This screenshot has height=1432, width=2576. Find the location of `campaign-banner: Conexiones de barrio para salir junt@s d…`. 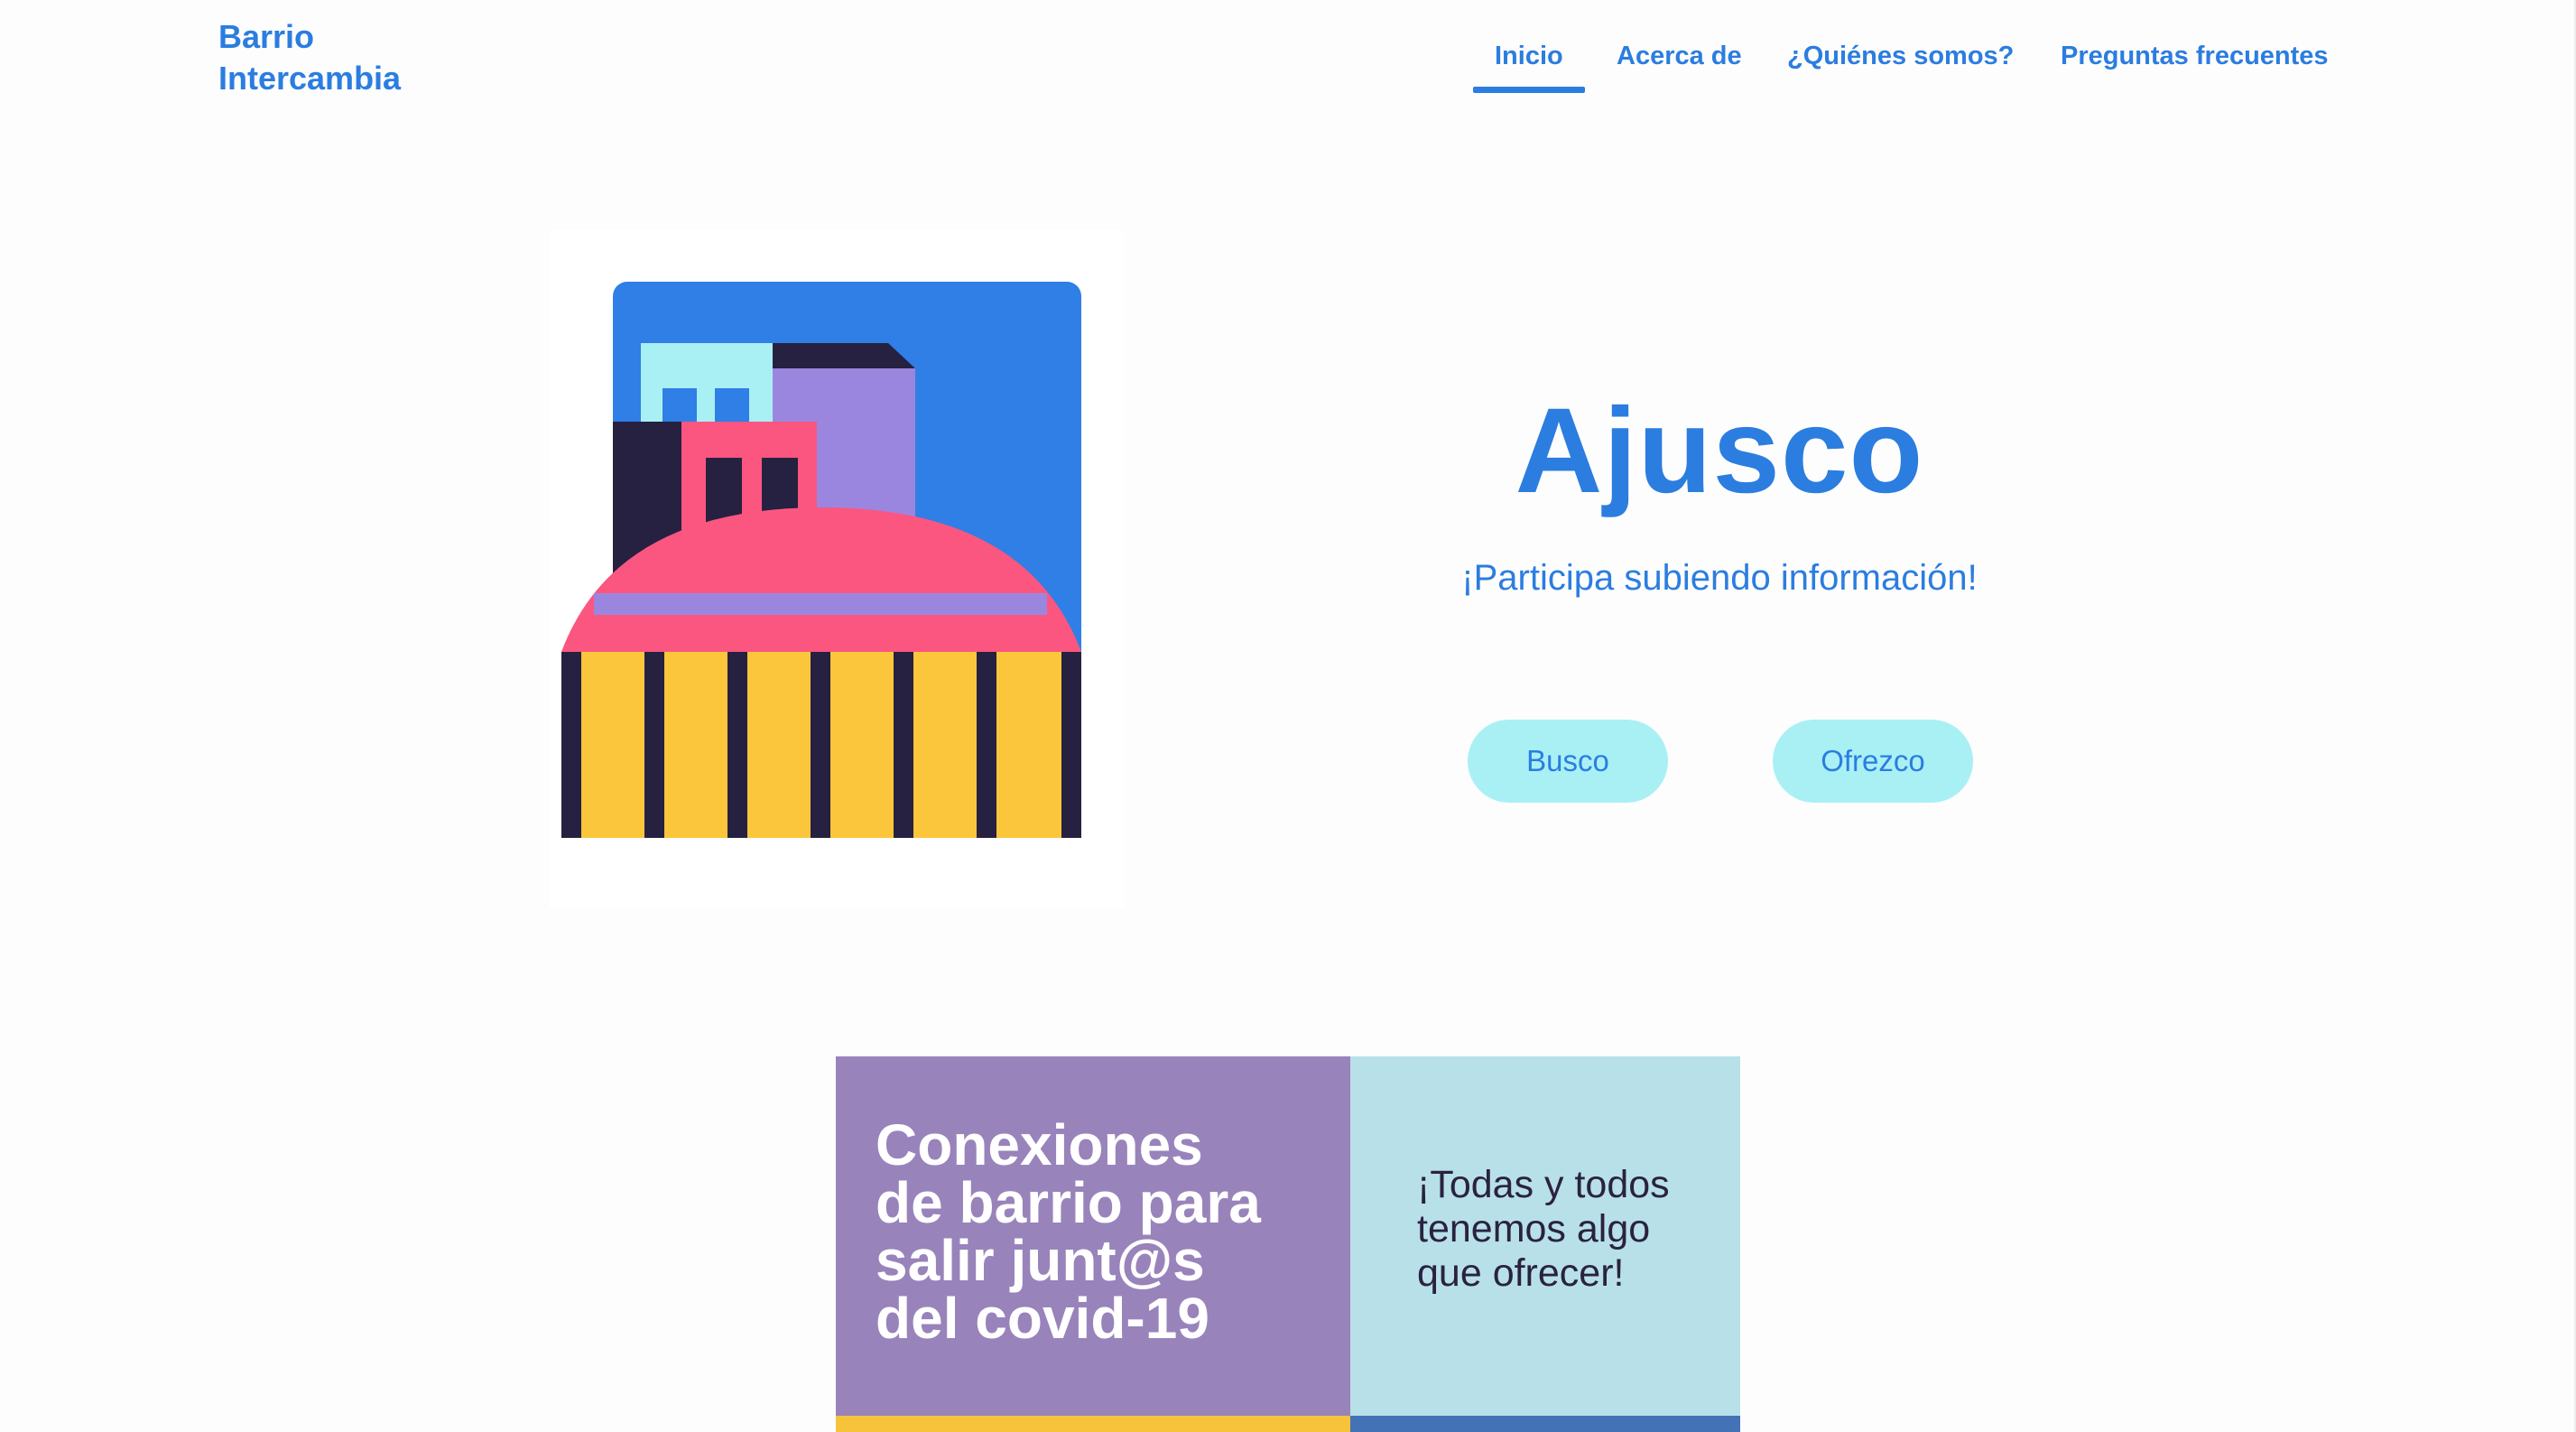

campaign-banner: Conexiones de barrio para salir junt@s d… is located at coordinates (1288, 1244).